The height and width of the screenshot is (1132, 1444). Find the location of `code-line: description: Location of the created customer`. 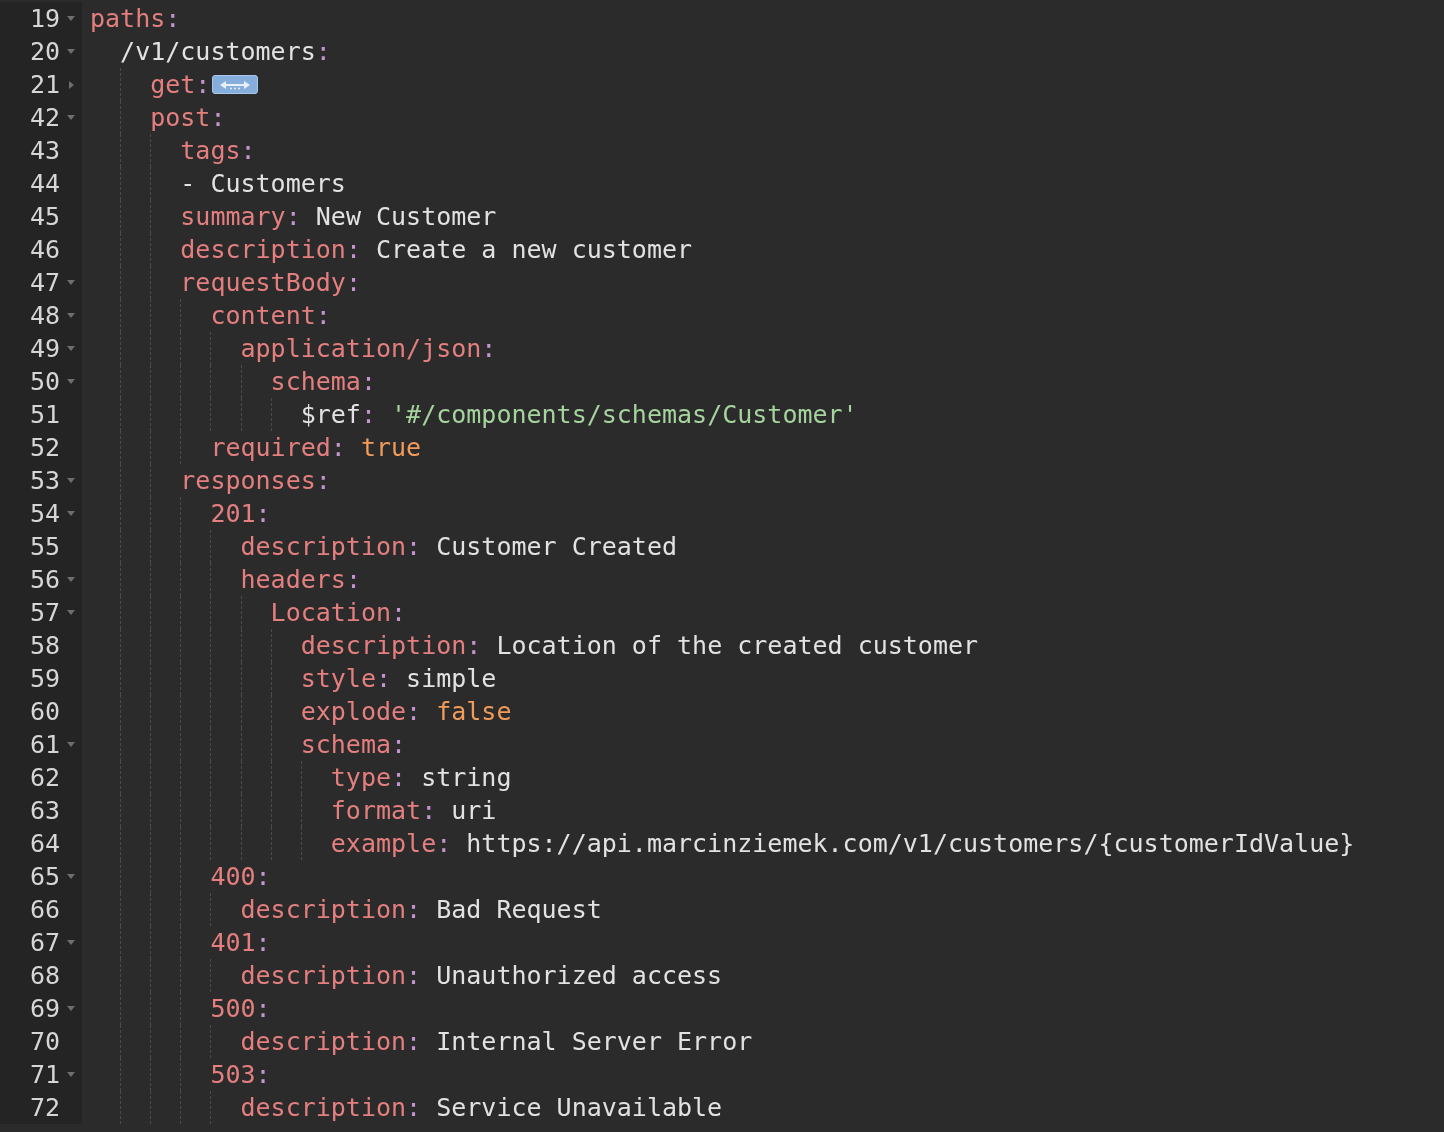

code-line: description: Location of the created customer is located at coordinates (639, 646).